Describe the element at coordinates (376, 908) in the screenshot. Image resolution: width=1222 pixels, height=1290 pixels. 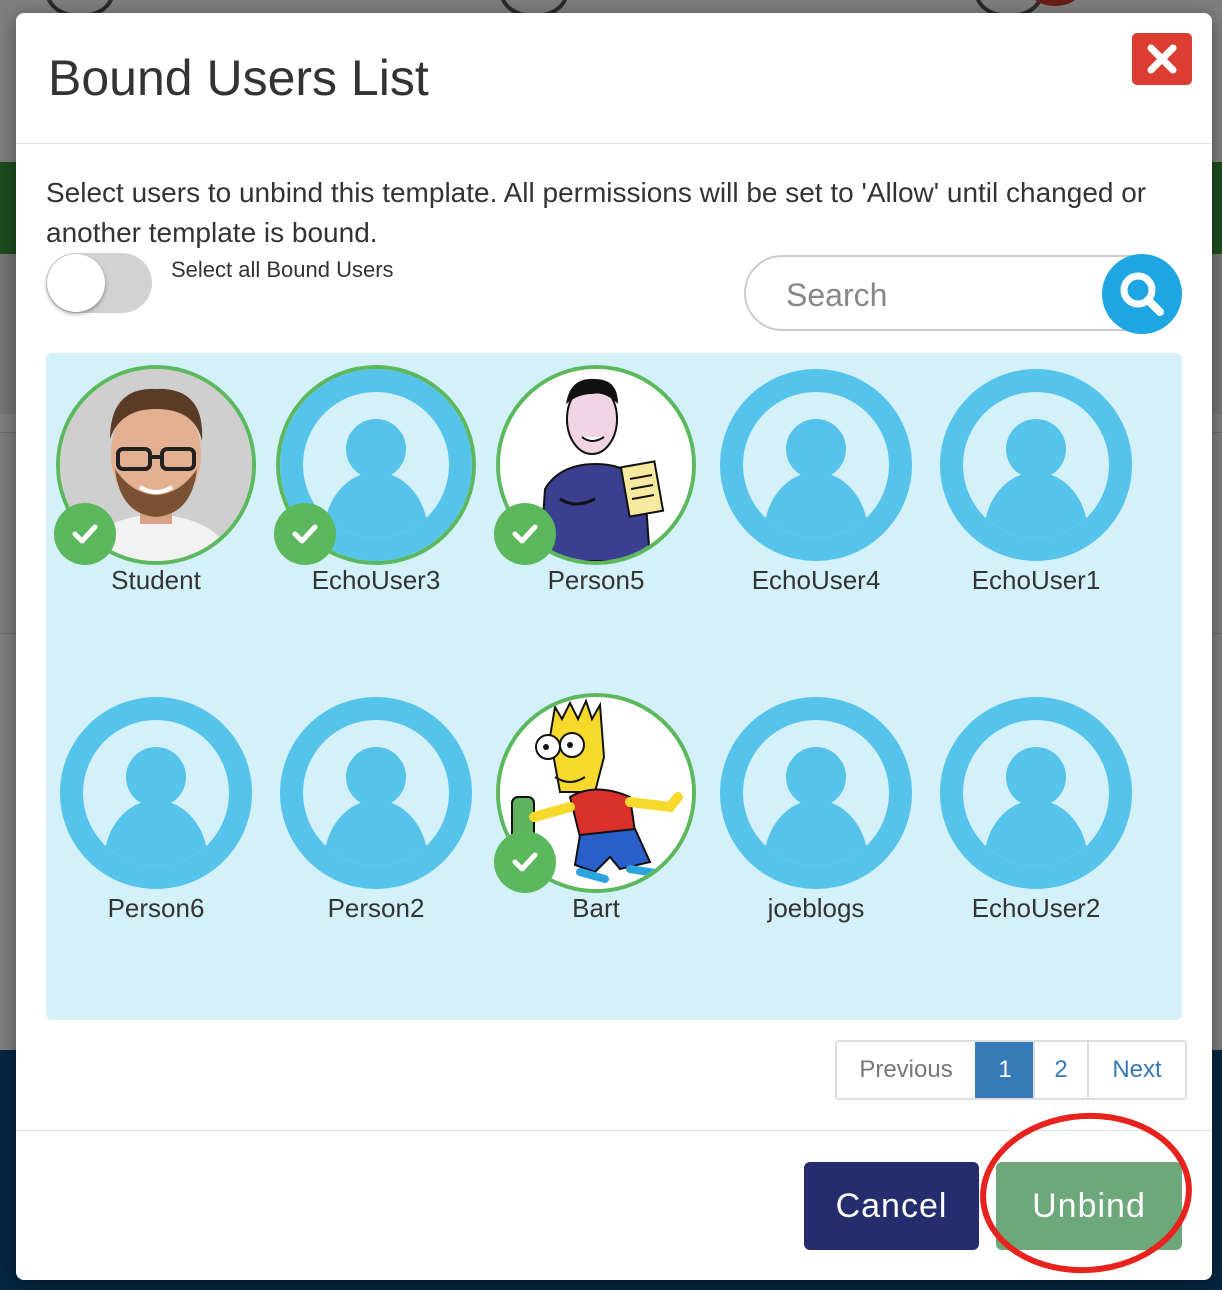
I see `user-name: Person2` at that location.